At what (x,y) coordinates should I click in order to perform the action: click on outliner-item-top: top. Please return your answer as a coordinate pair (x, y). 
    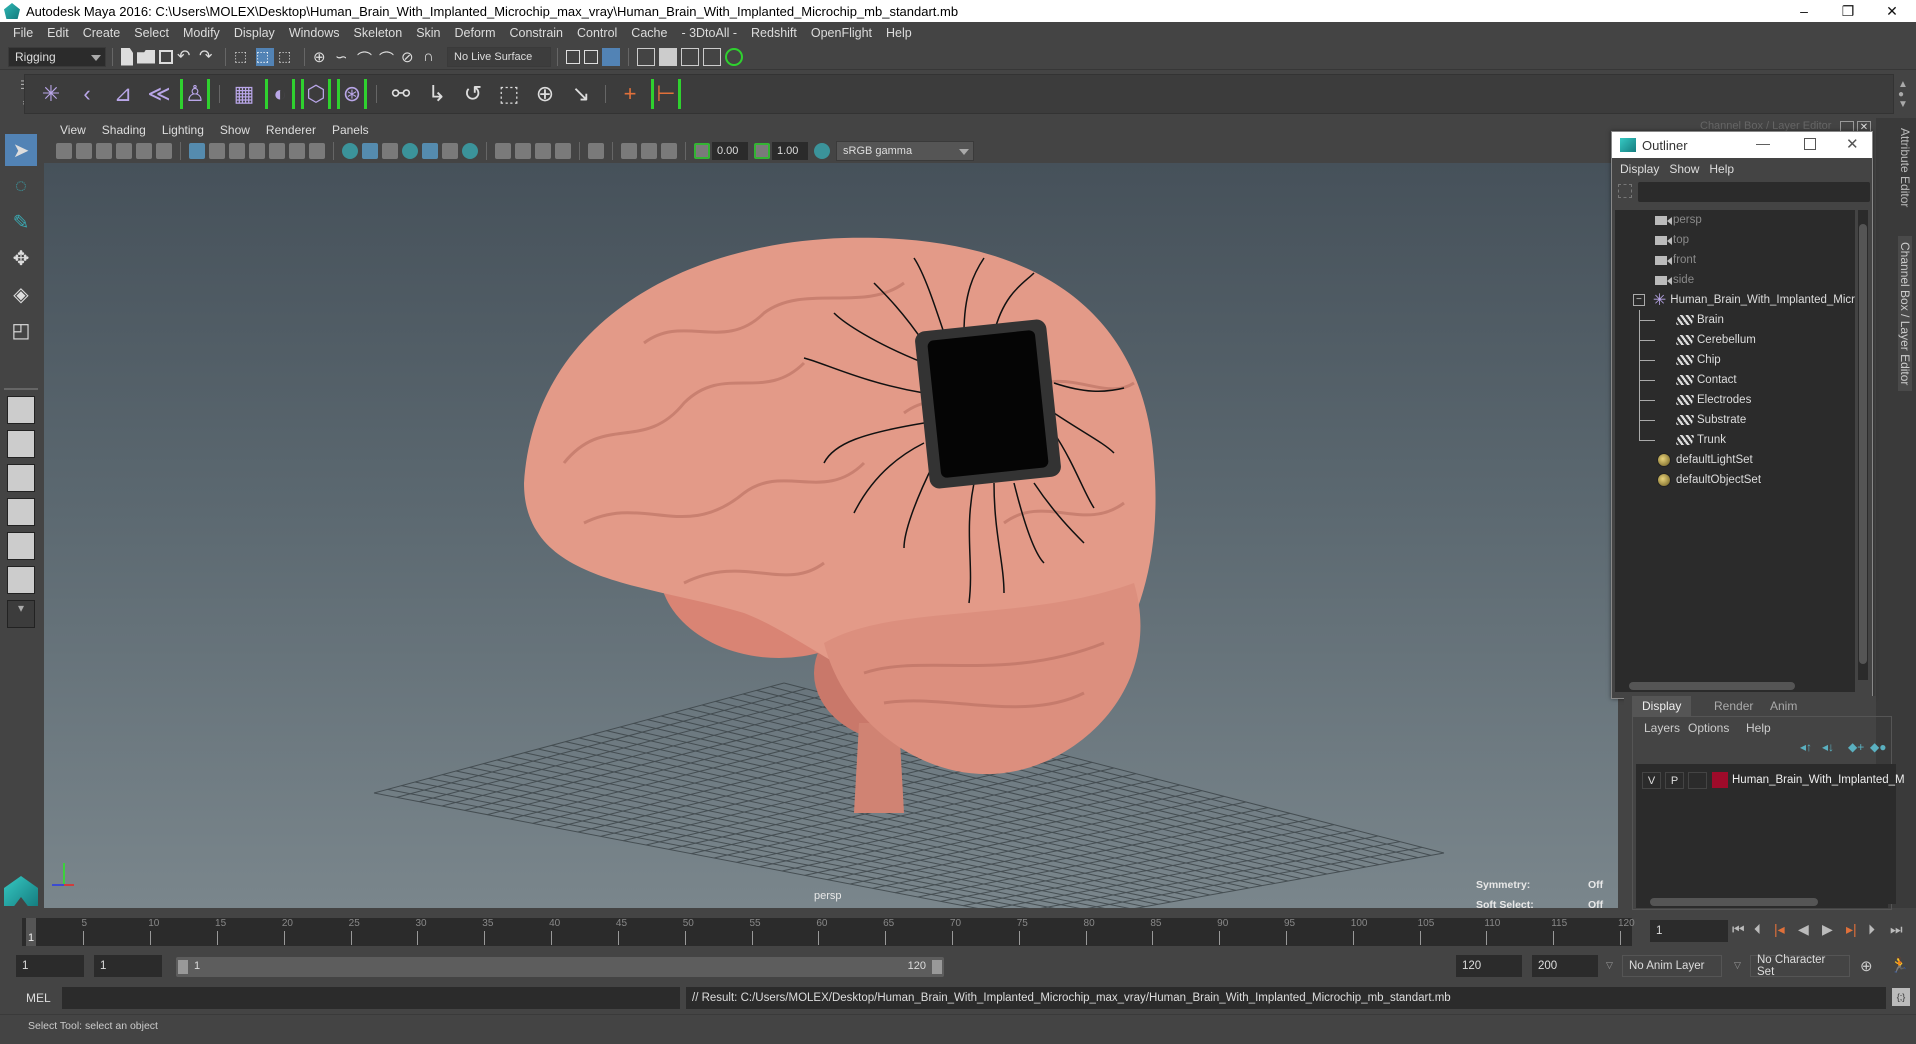
    Looking at the image, I should click on (1672, 240).